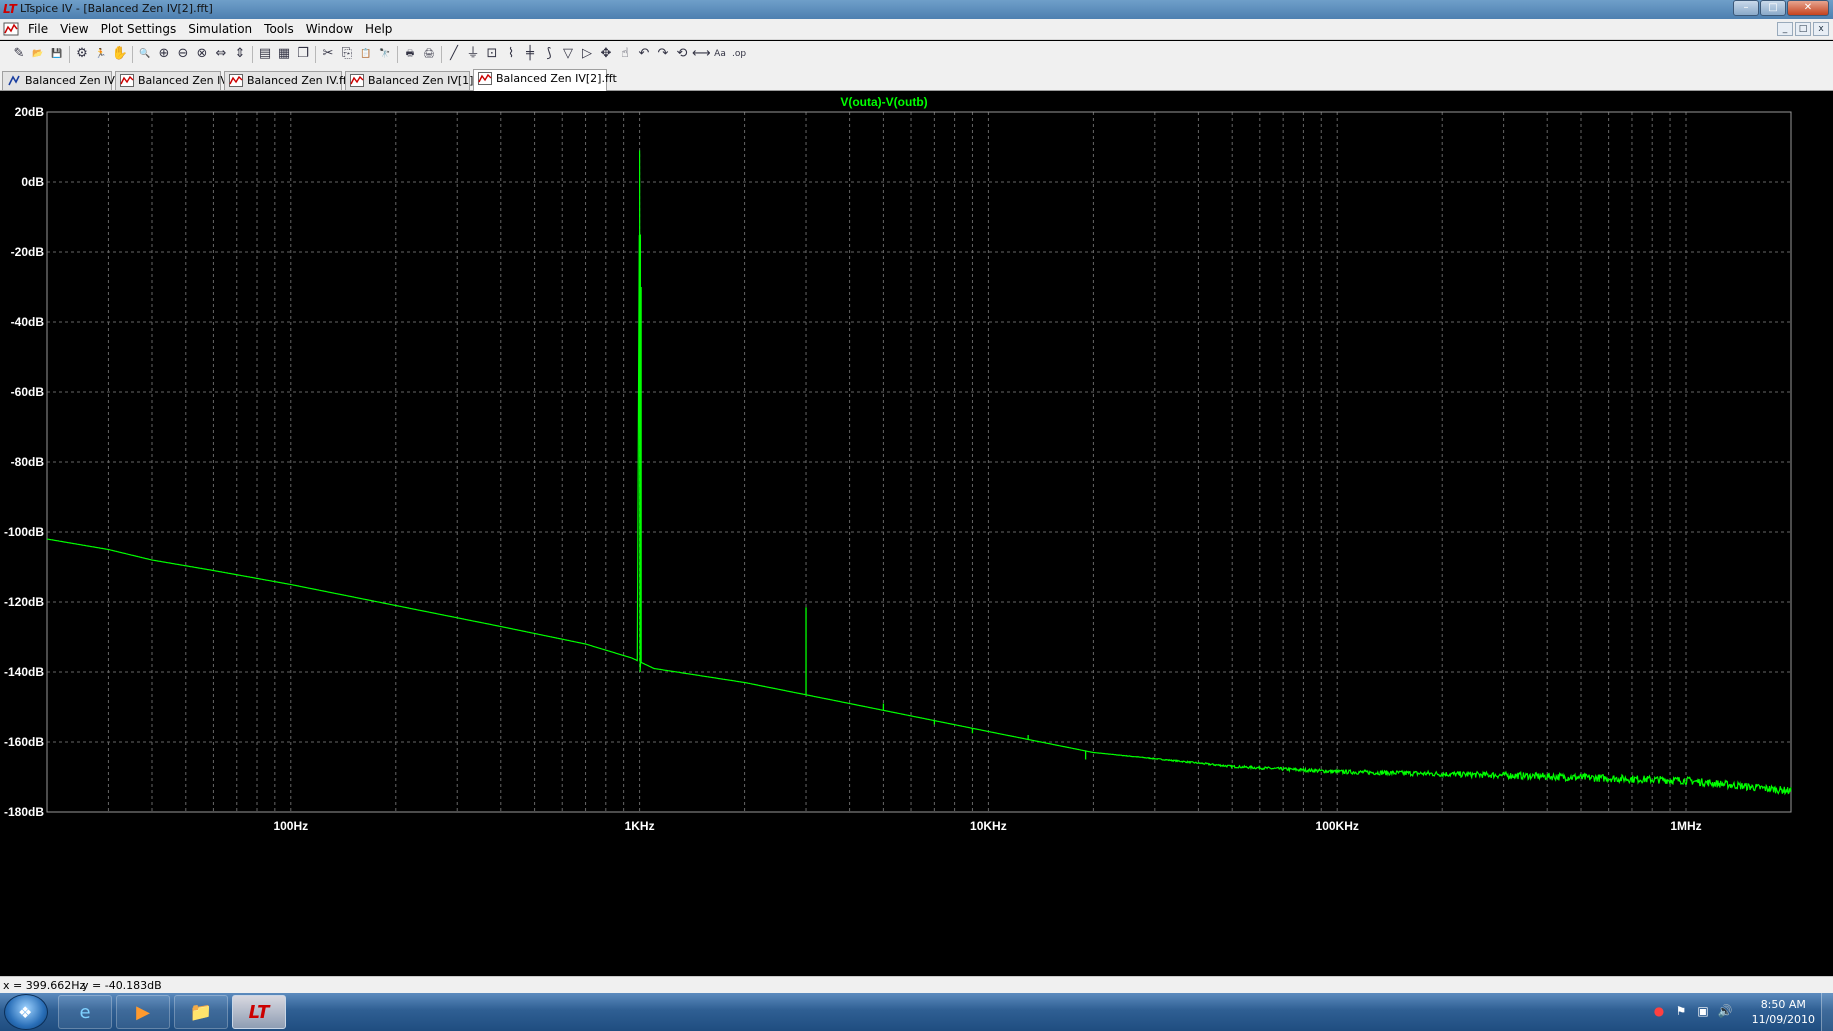 The image size is (1833, 1031). Describe the element at coordinates (139, 29) in the screenshot. I see `menu-plot-settings: Plot Settings` at that location.